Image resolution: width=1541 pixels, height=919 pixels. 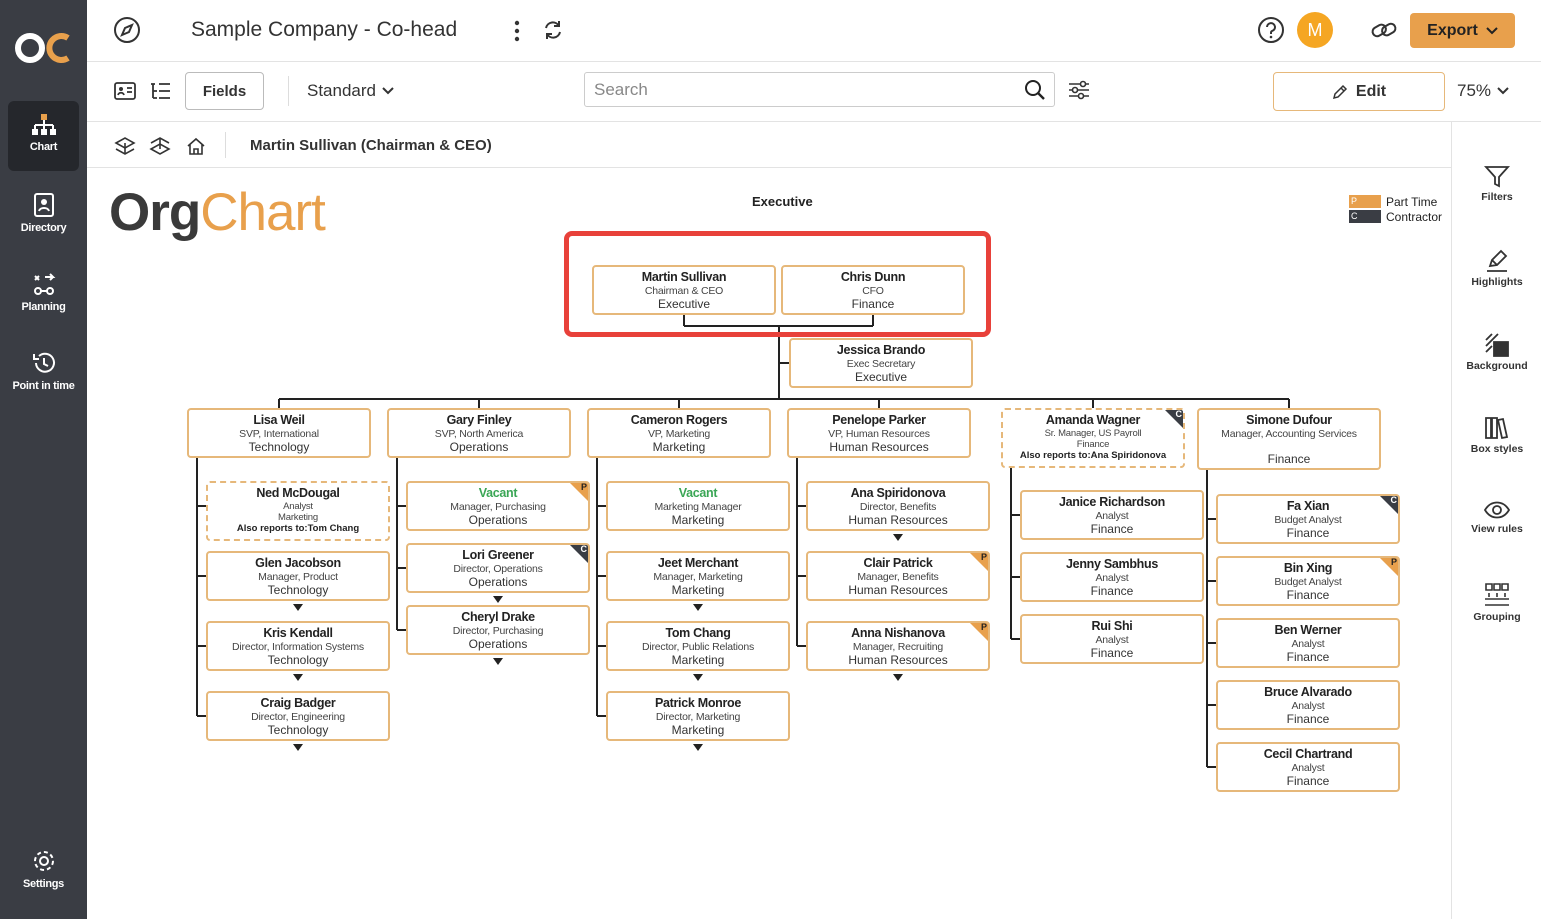 I want to click on background-label: Background, so click(x=1497, y=366).